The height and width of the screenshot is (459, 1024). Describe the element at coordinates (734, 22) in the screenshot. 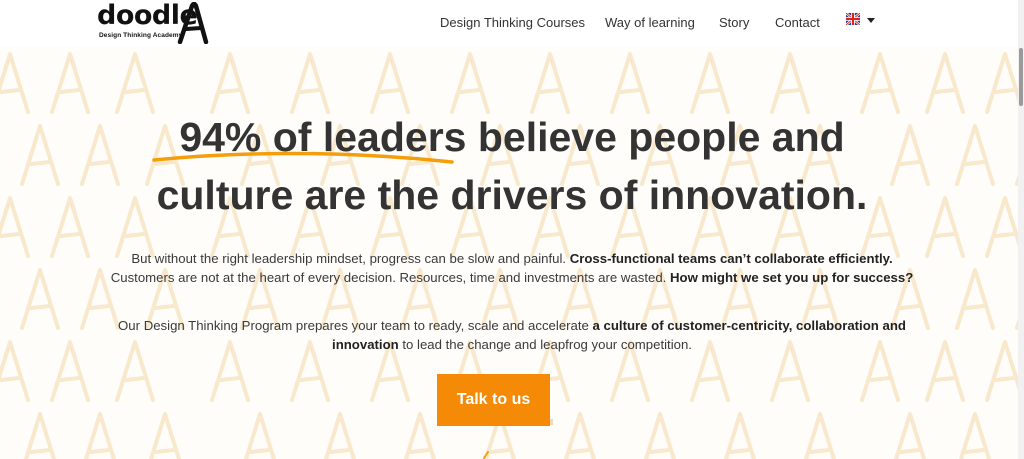

I see `nav-story: Story` at that location.